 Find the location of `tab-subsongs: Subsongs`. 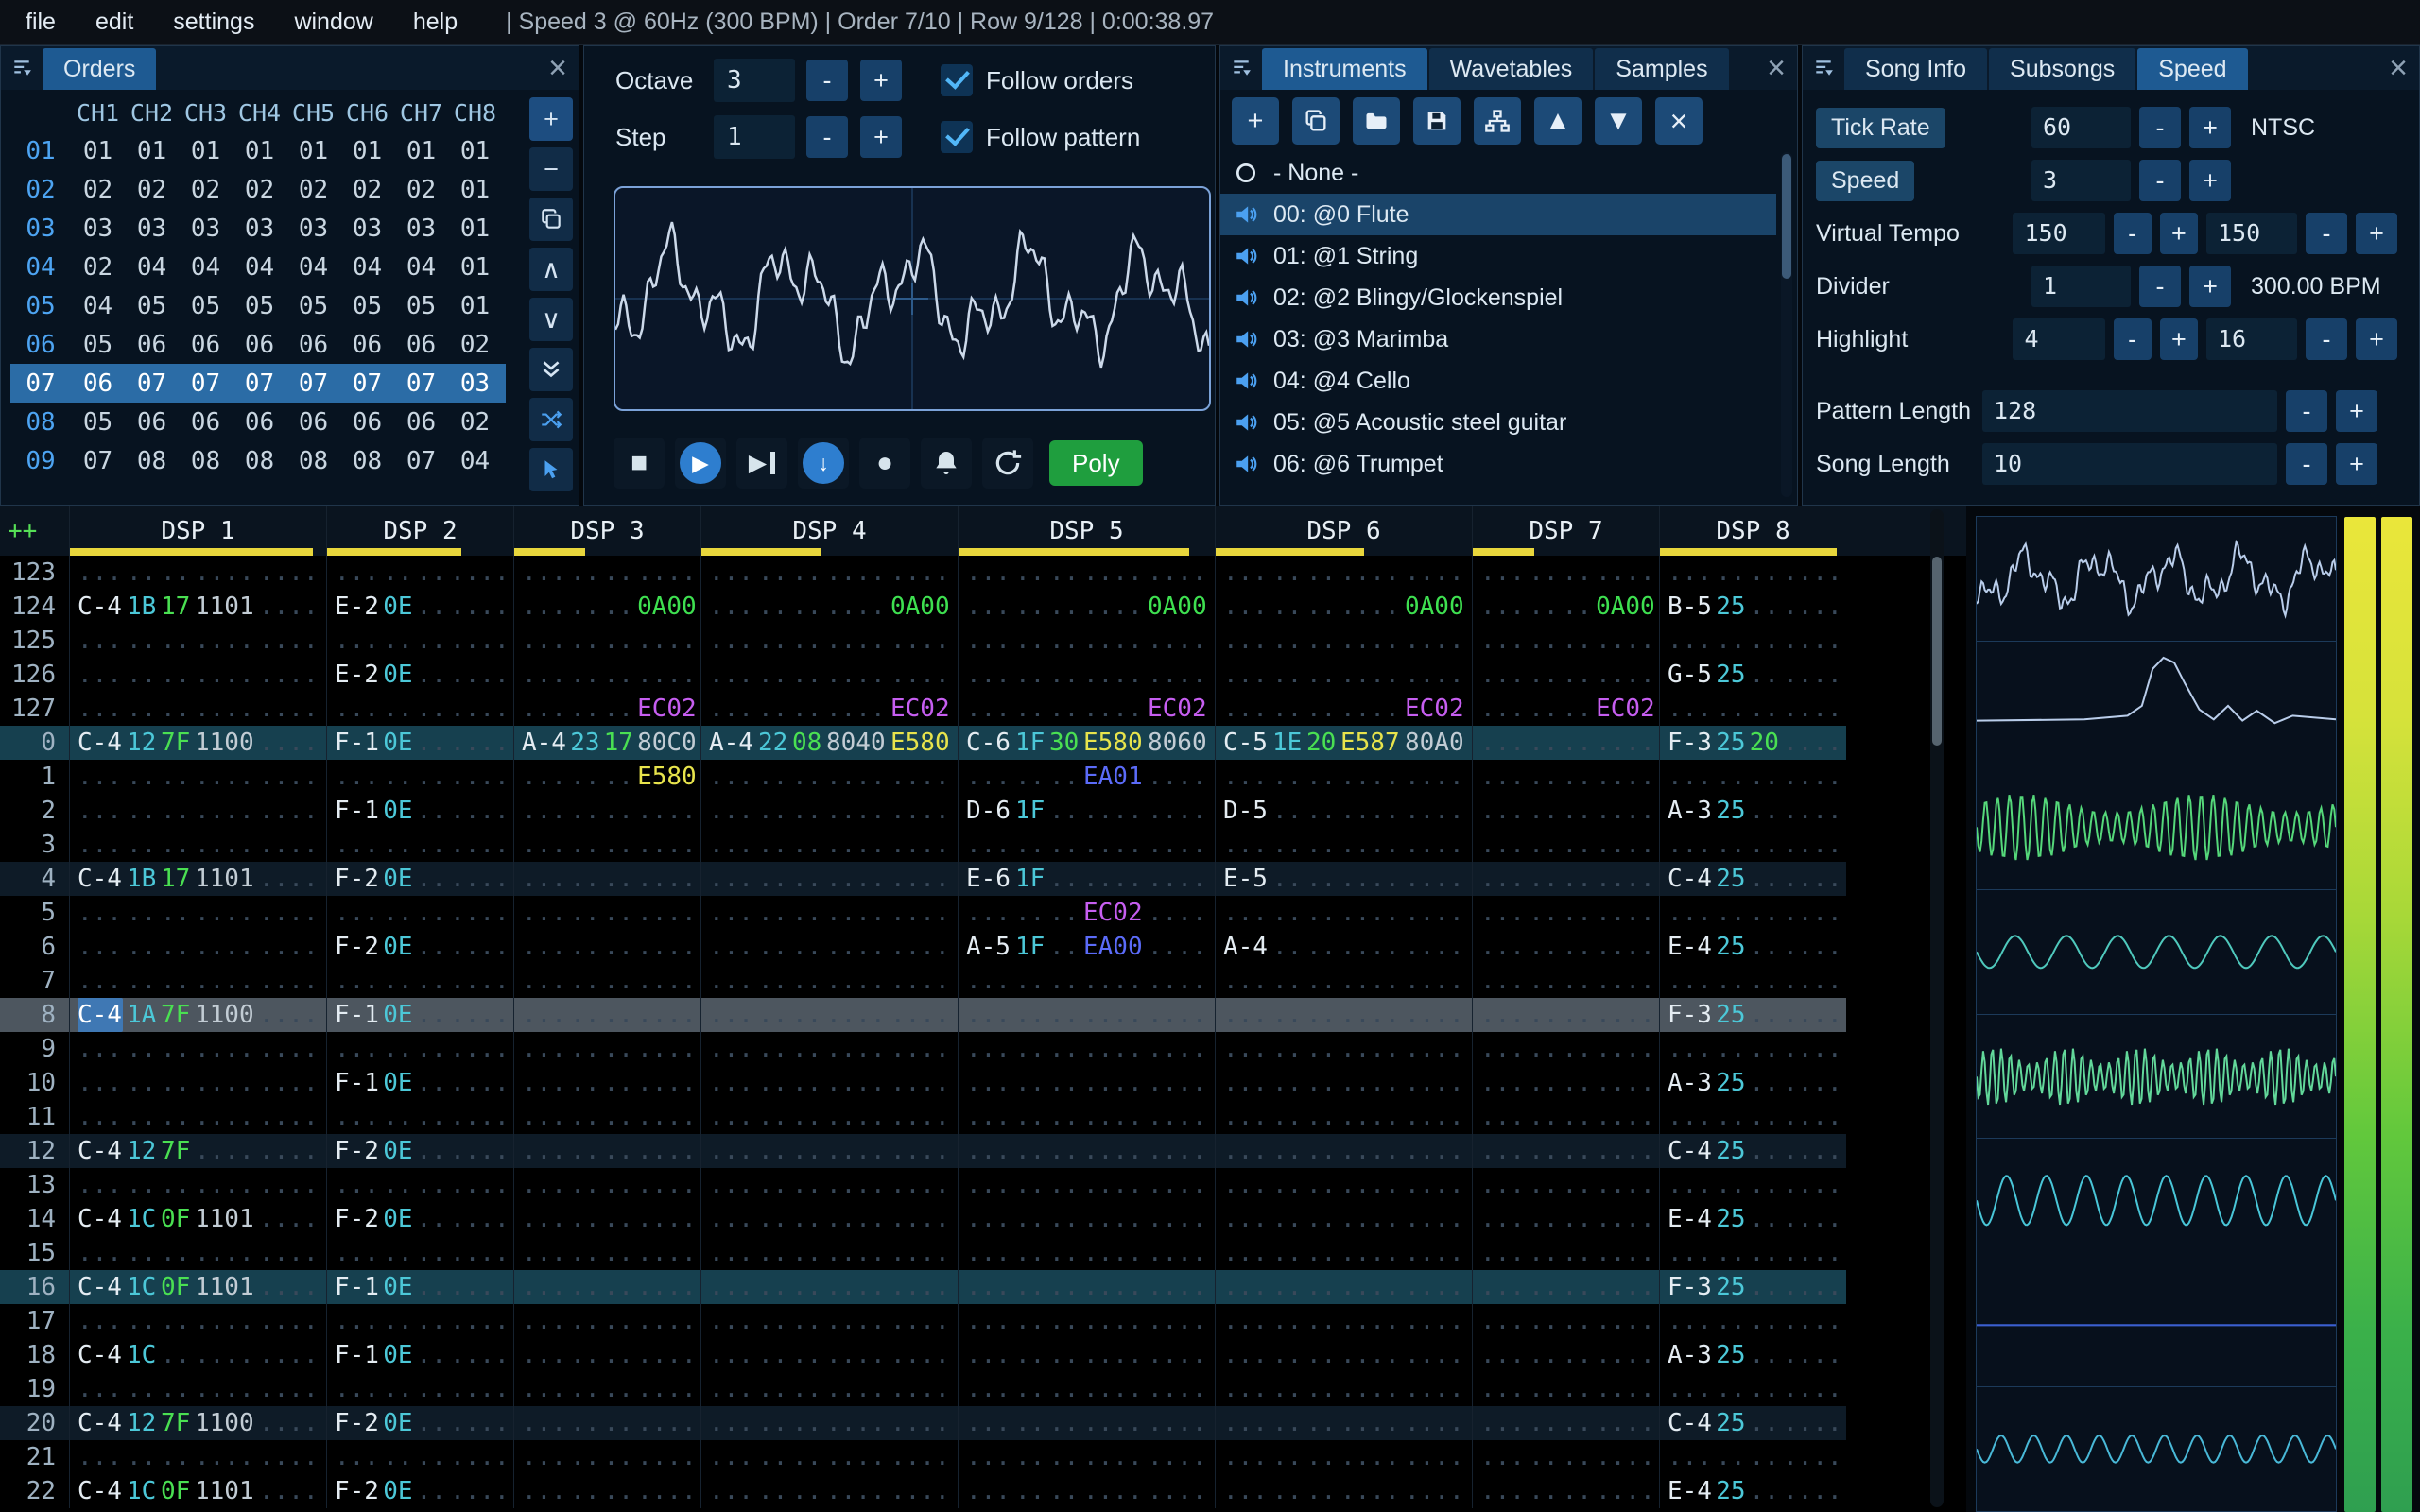

tab-subsongs: Subsongs is located at coordinates (2062, 69).